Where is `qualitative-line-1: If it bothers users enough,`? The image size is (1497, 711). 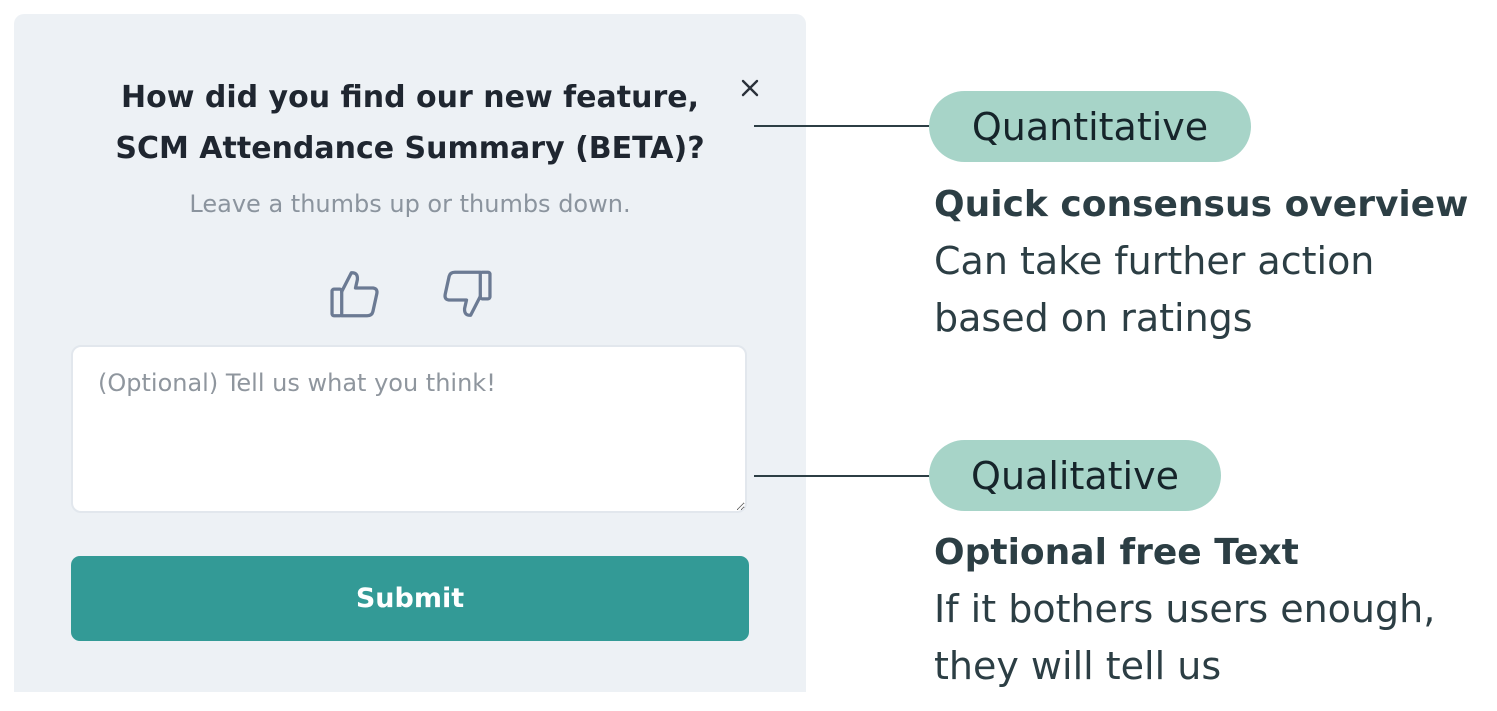
qualitative-line-1: If it bothers users enough, is located at coordinates (1185, 609).